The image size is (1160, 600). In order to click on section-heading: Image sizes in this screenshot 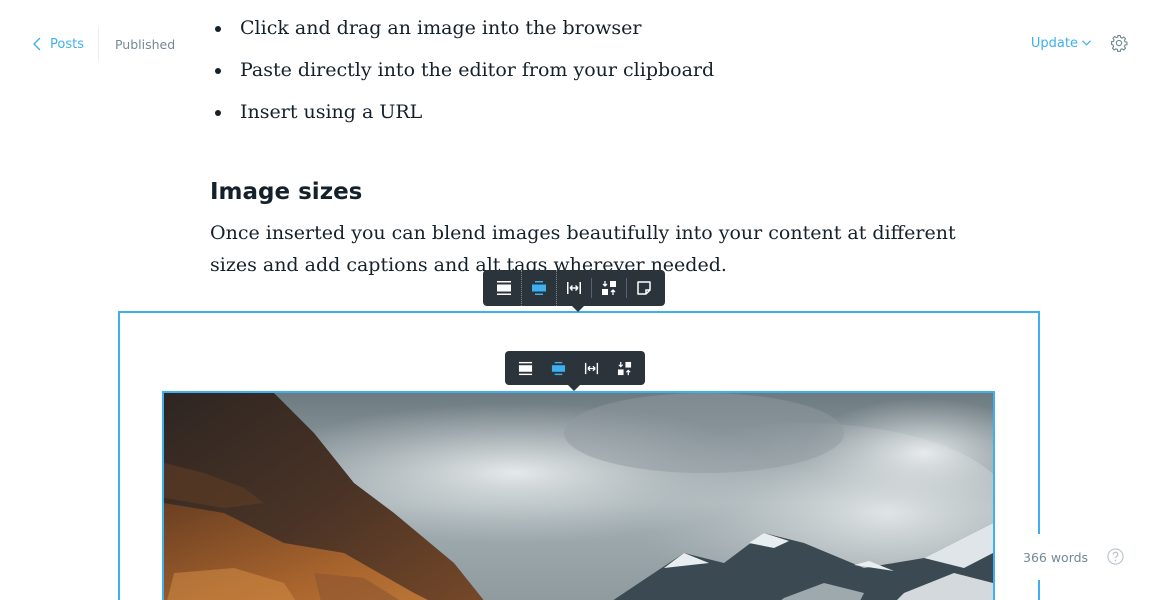, I will do `click(286, 192)`.